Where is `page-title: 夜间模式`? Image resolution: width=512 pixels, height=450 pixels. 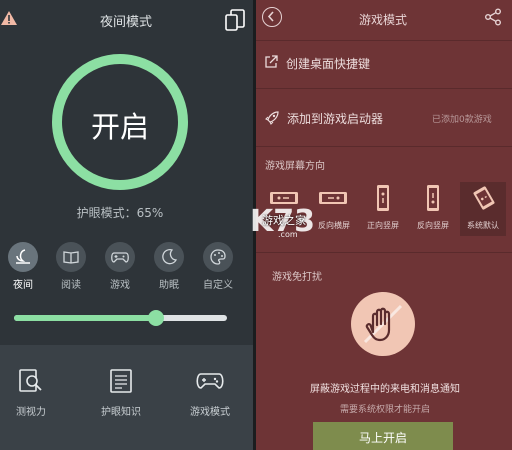 page-title: 夜间模式 is located at coordinates (125, 22).